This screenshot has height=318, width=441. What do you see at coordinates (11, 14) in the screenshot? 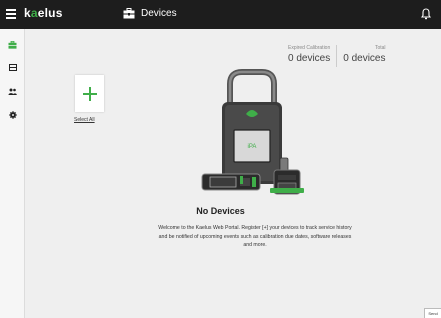
I see `hamburger-menu-icon` at bounding box center [11, 14].